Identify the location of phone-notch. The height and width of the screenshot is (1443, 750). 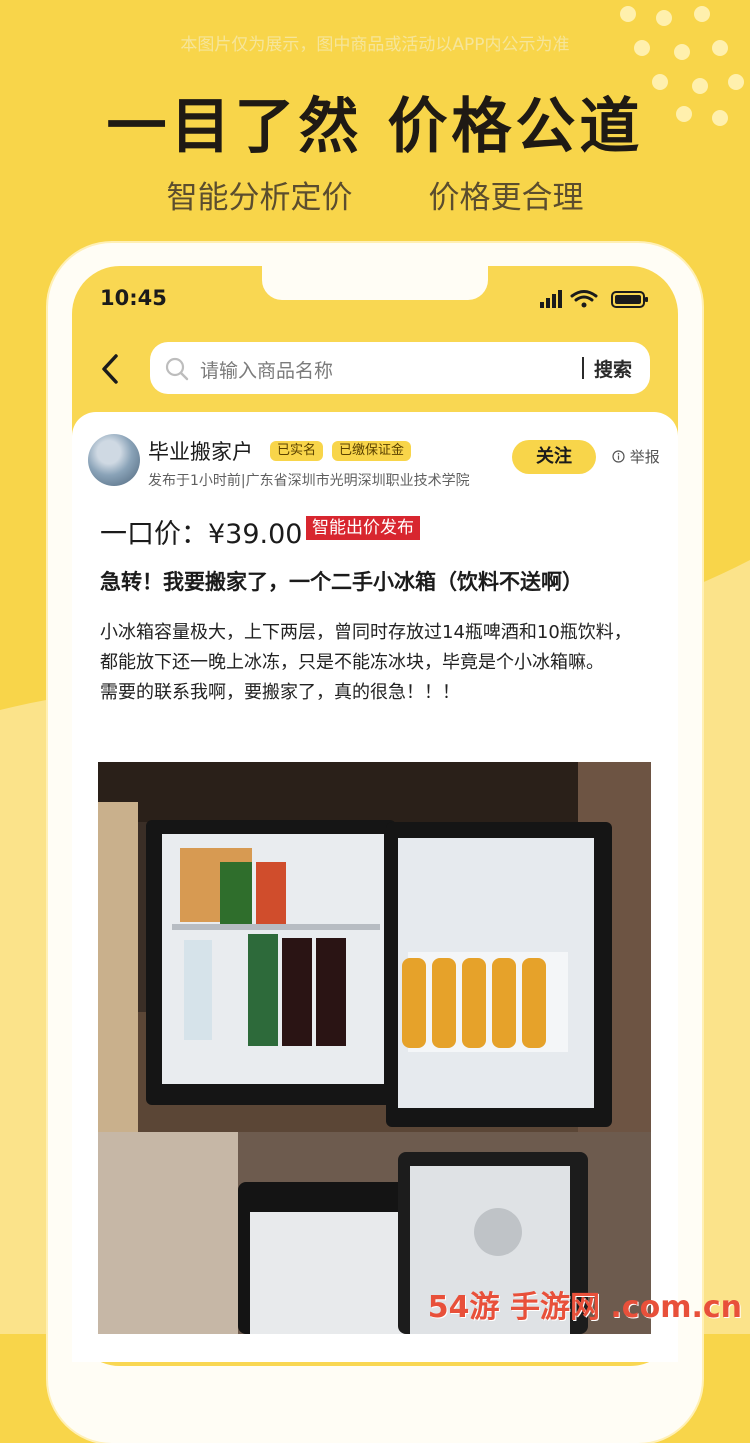
(375, 283).